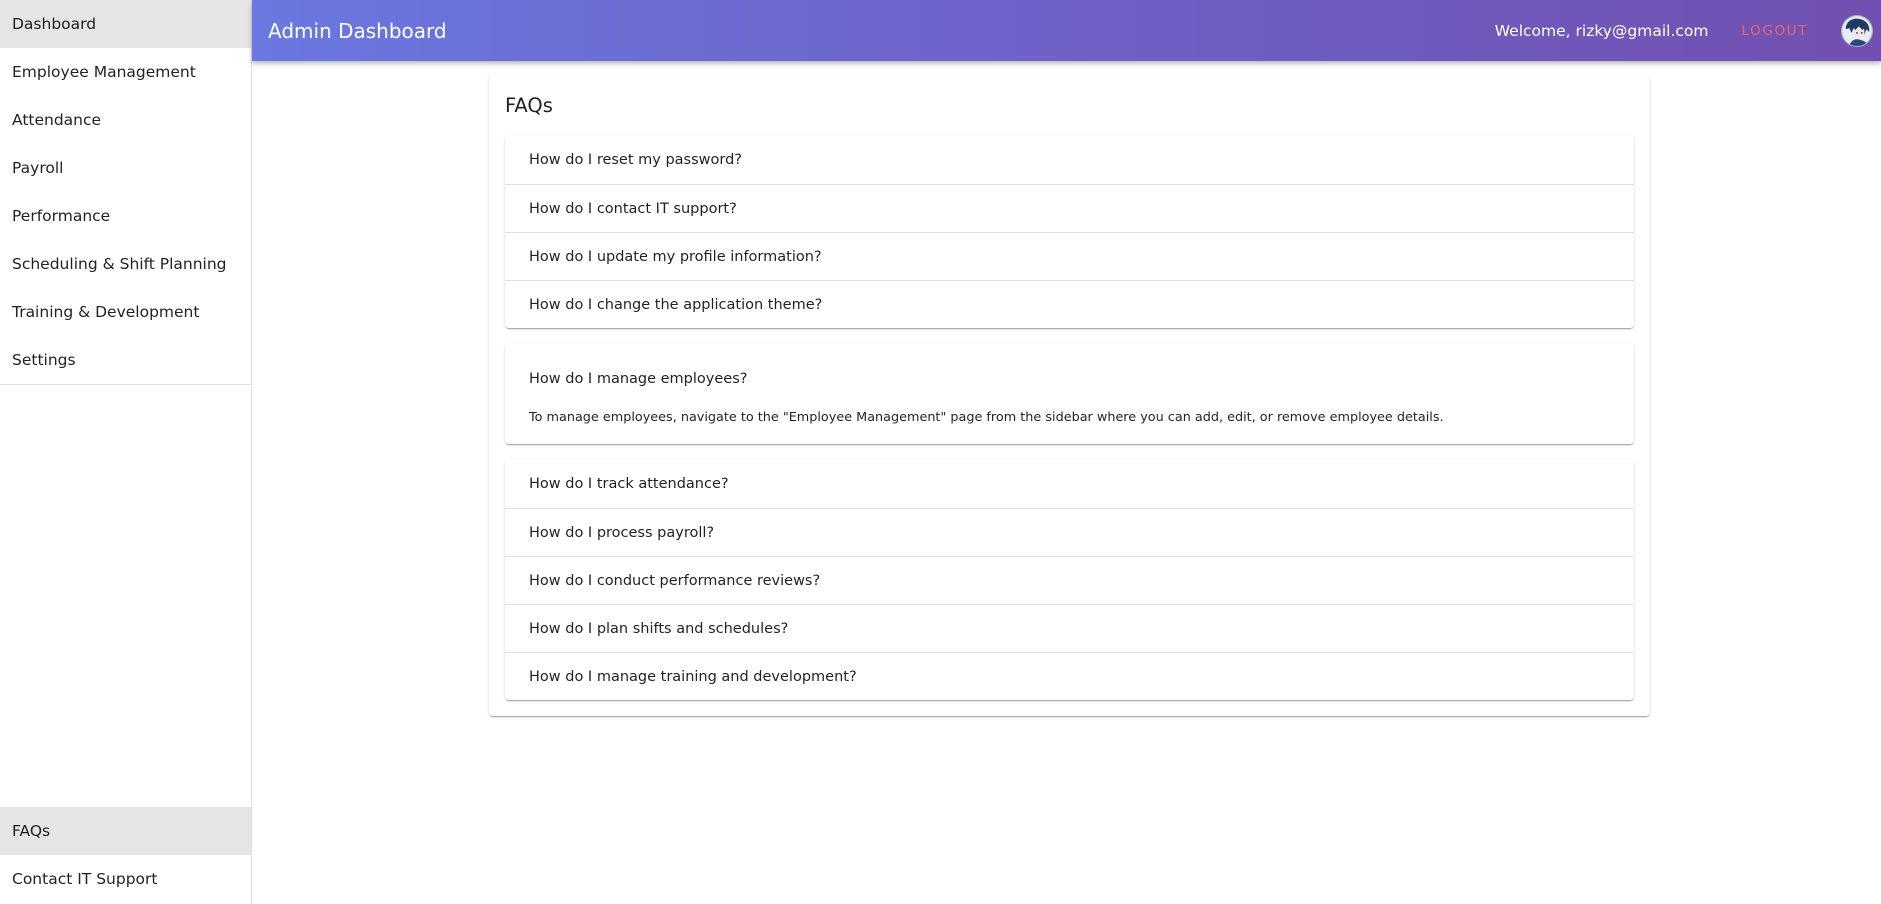  I want to click on faq-item-manage-employees: How do I manage employees?, so click(1069, 376).